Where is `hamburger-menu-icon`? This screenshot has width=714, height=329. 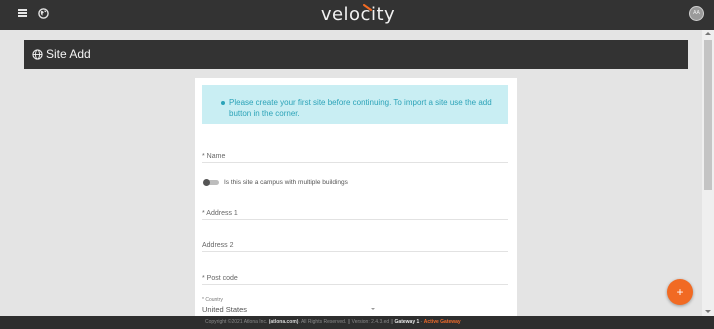
hamburger-menu-icon is located at coordinates (22, 13).